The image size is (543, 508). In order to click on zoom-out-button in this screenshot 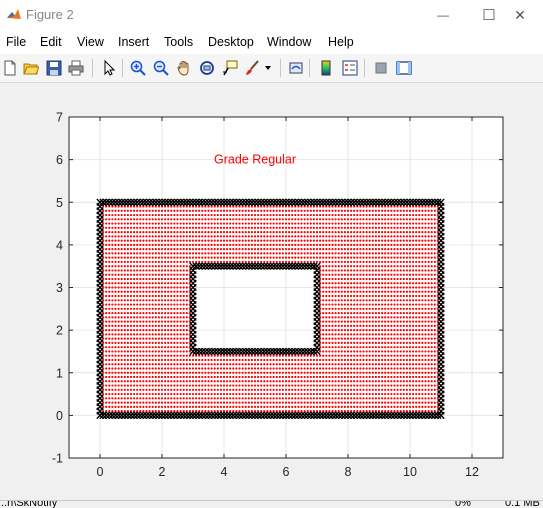, I will do `click(161, 68)`.